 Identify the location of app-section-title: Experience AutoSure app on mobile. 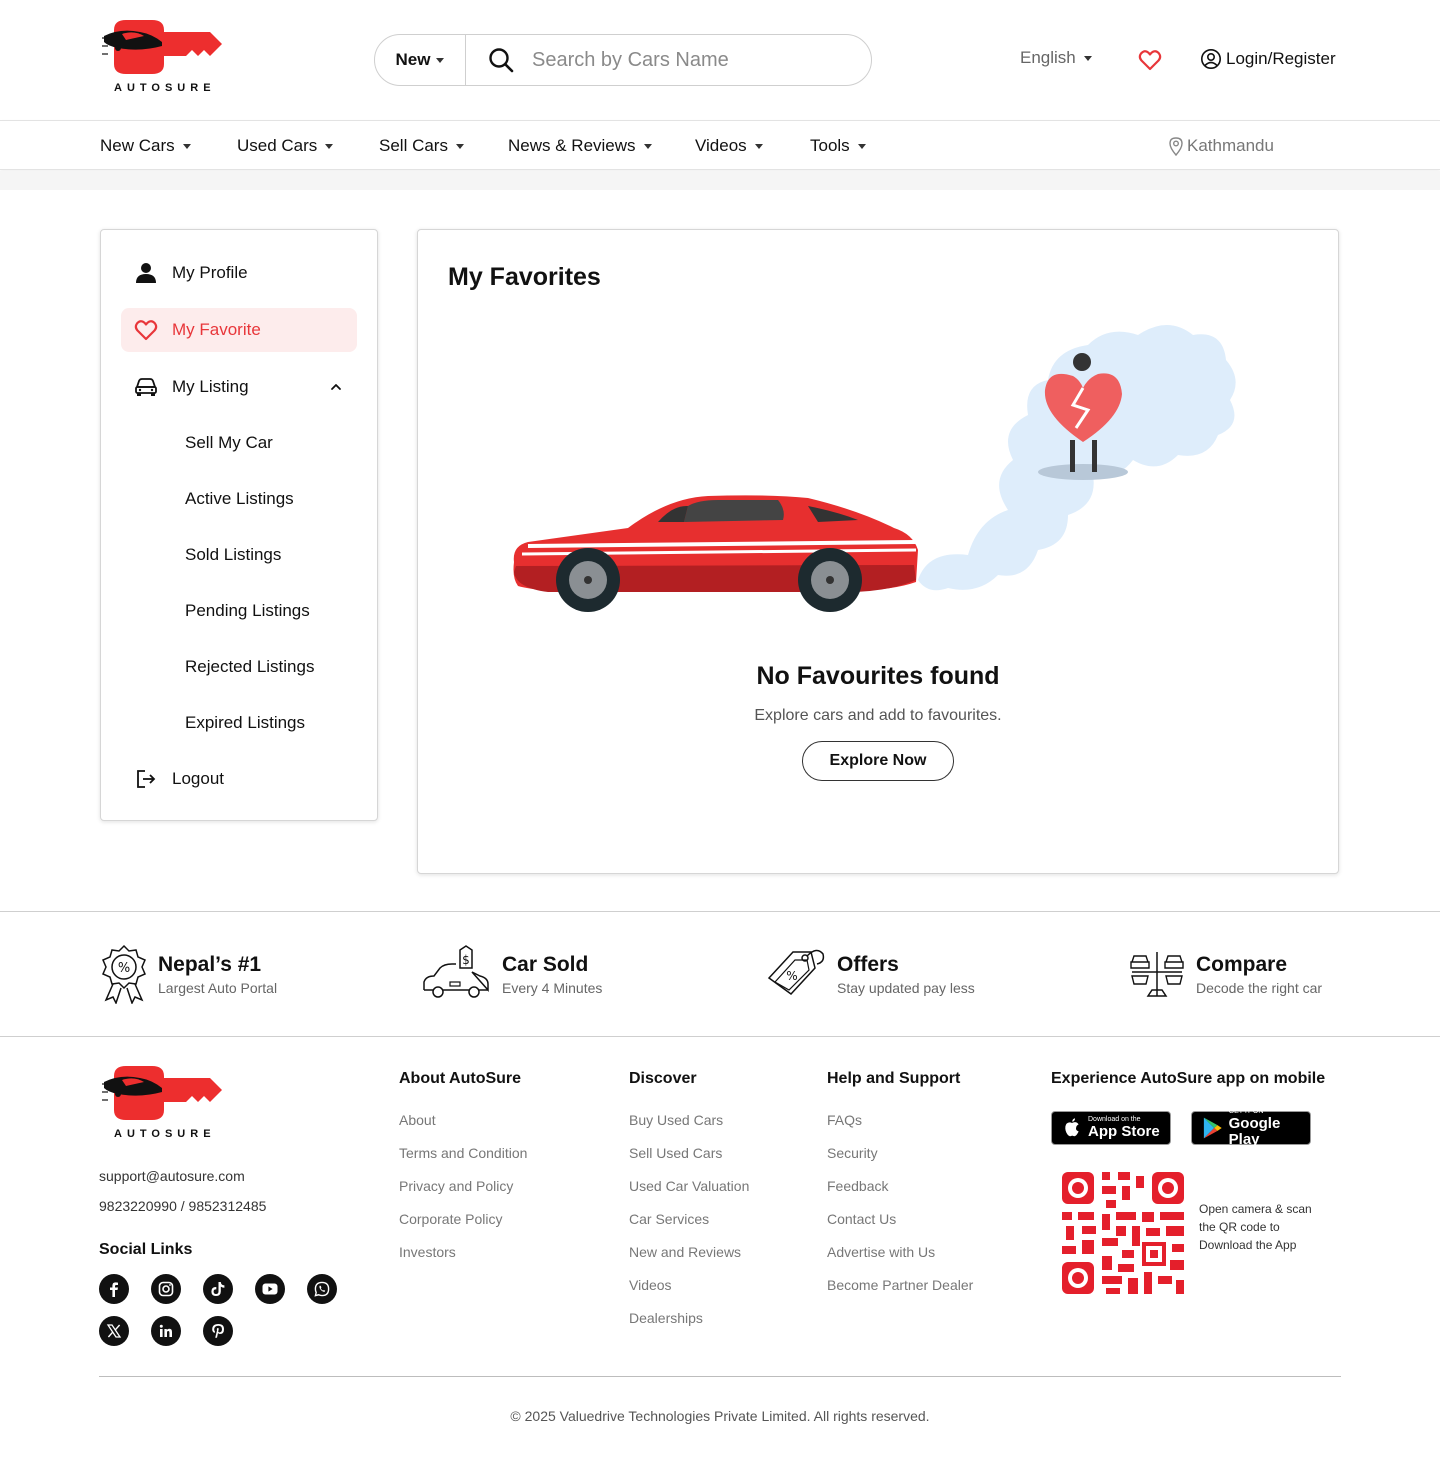
(1188, 1078).